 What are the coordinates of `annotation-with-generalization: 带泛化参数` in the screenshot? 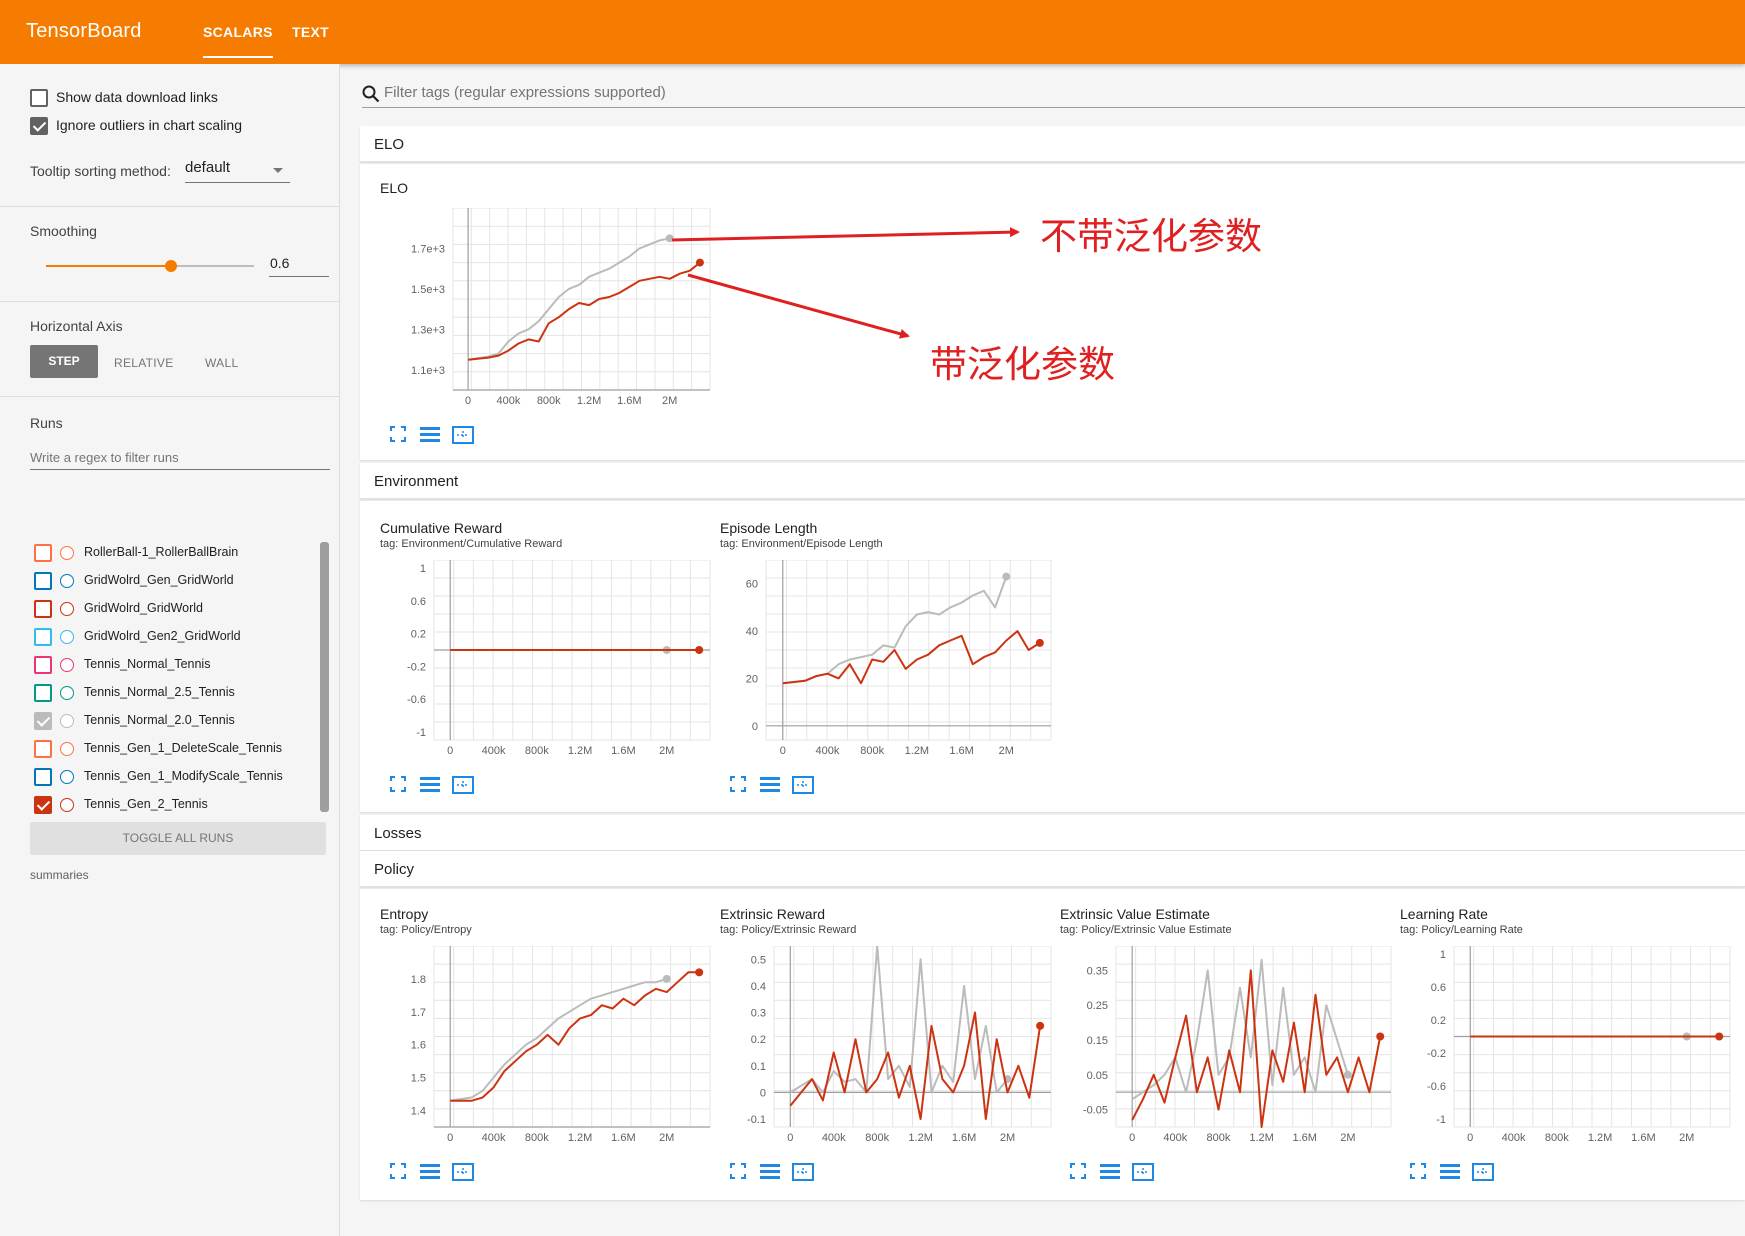 It's located at (1022, 364).